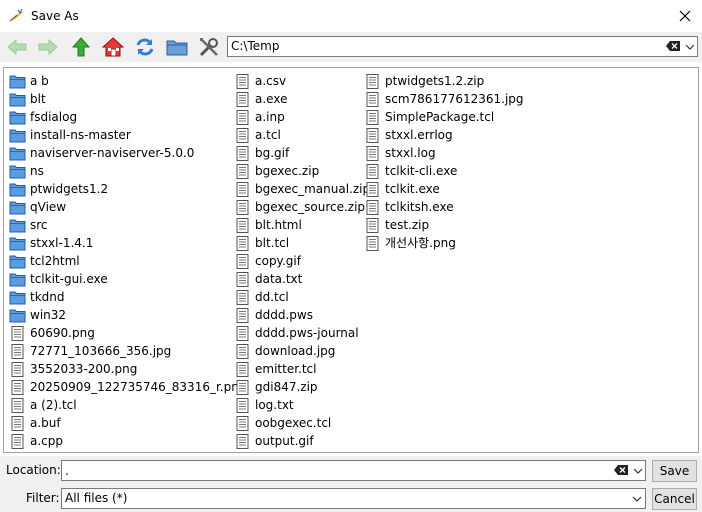 The width and height of the screenshot is (702, 512). Describe the element at coordinates (48, 315) in the screenshot. I see `item-label: win32` at that location.